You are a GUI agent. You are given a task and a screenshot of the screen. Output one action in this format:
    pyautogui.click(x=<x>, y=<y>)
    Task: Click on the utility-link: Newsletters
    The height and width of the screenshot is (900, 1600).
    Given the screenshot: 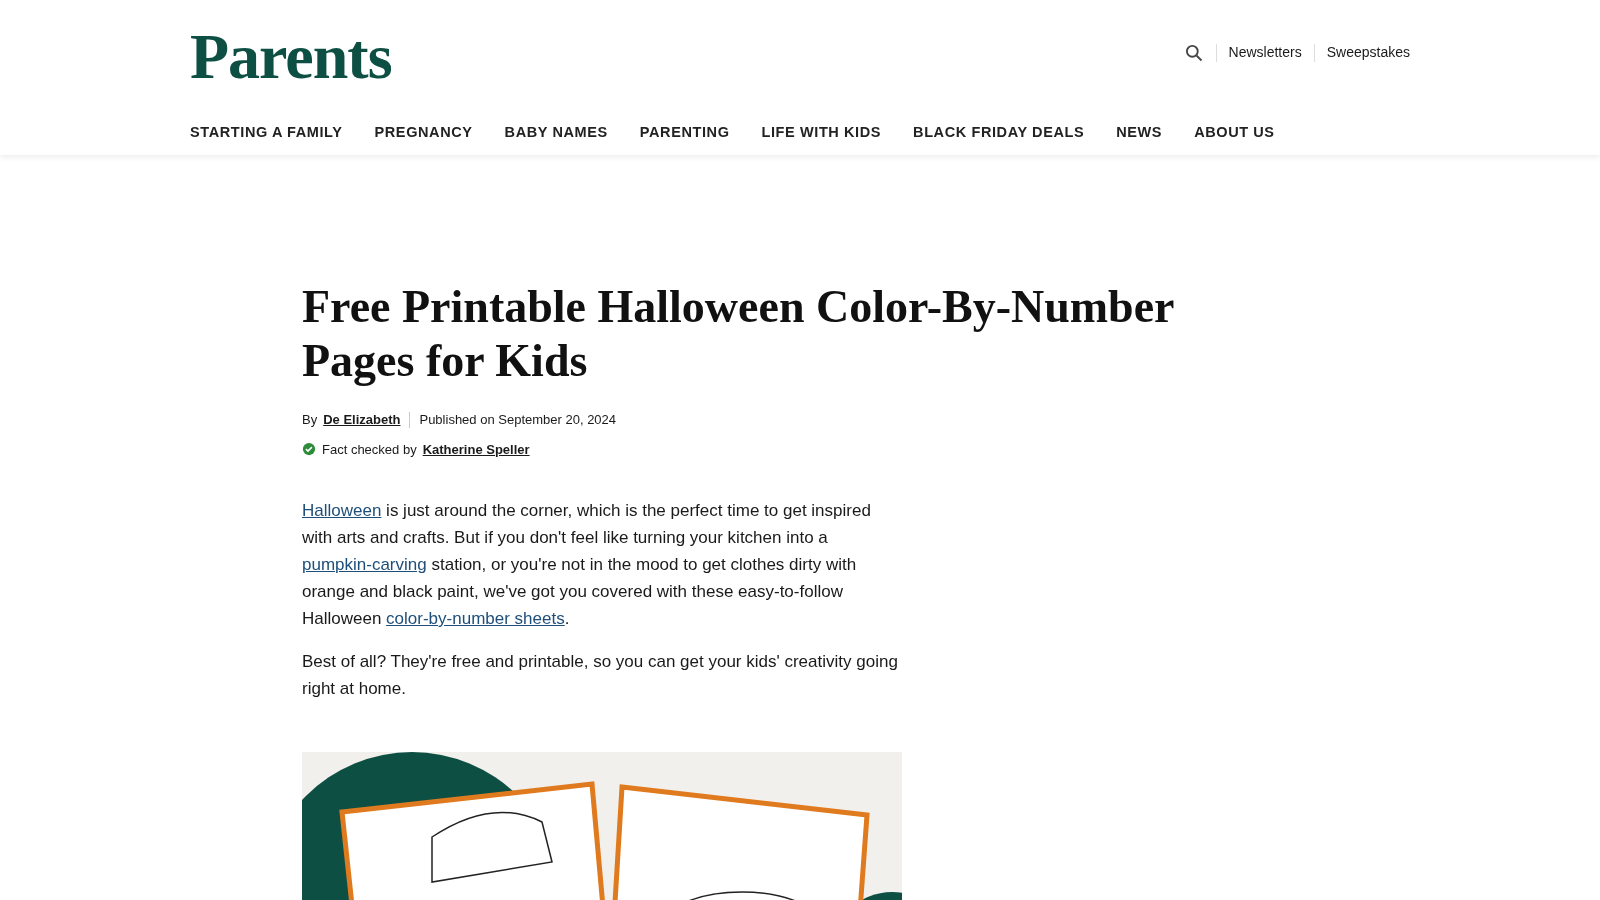 What is the action you would take?
    pyautogui.click(x=1265, y=52)
    